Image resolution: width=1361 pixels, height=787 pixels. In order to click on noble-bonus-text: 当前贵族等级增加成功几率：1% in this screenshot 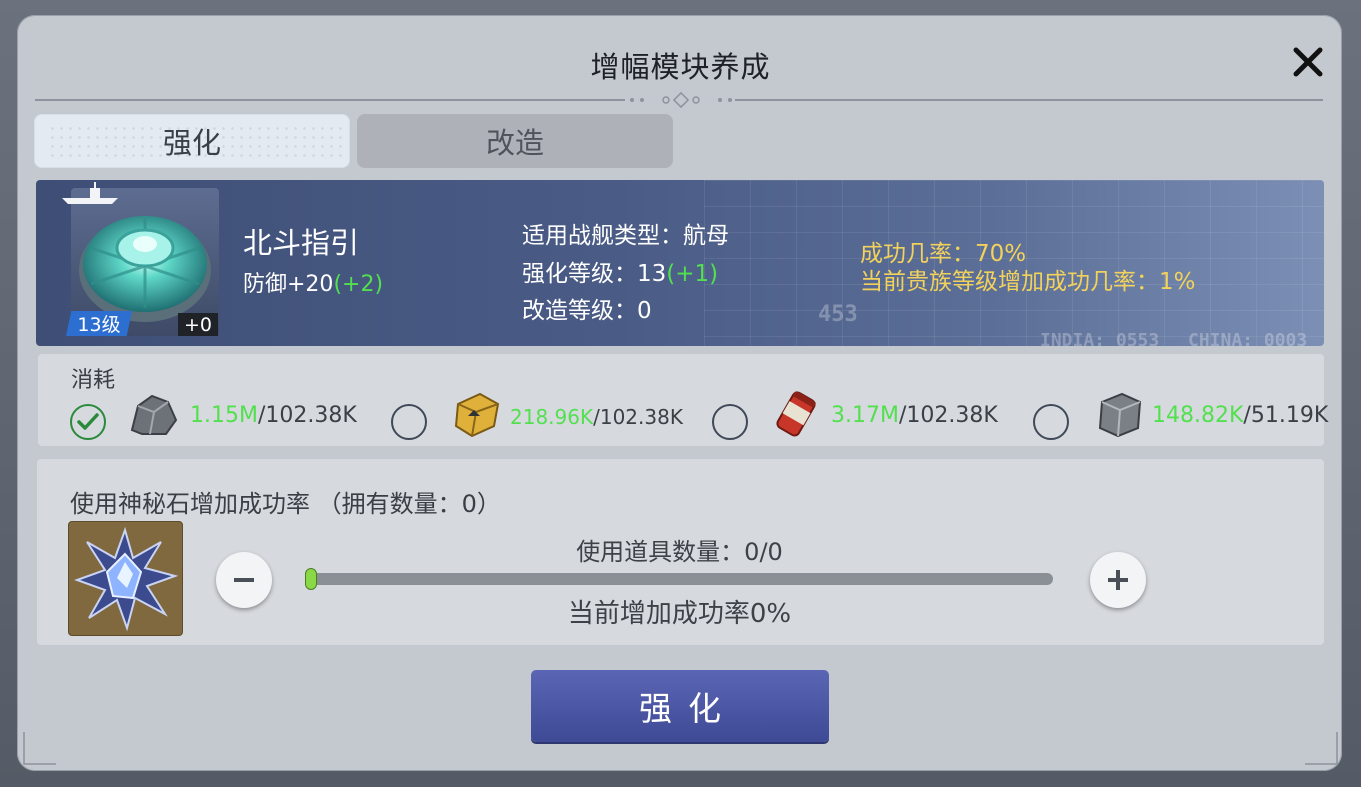, I will do `click(1028, 279)`.